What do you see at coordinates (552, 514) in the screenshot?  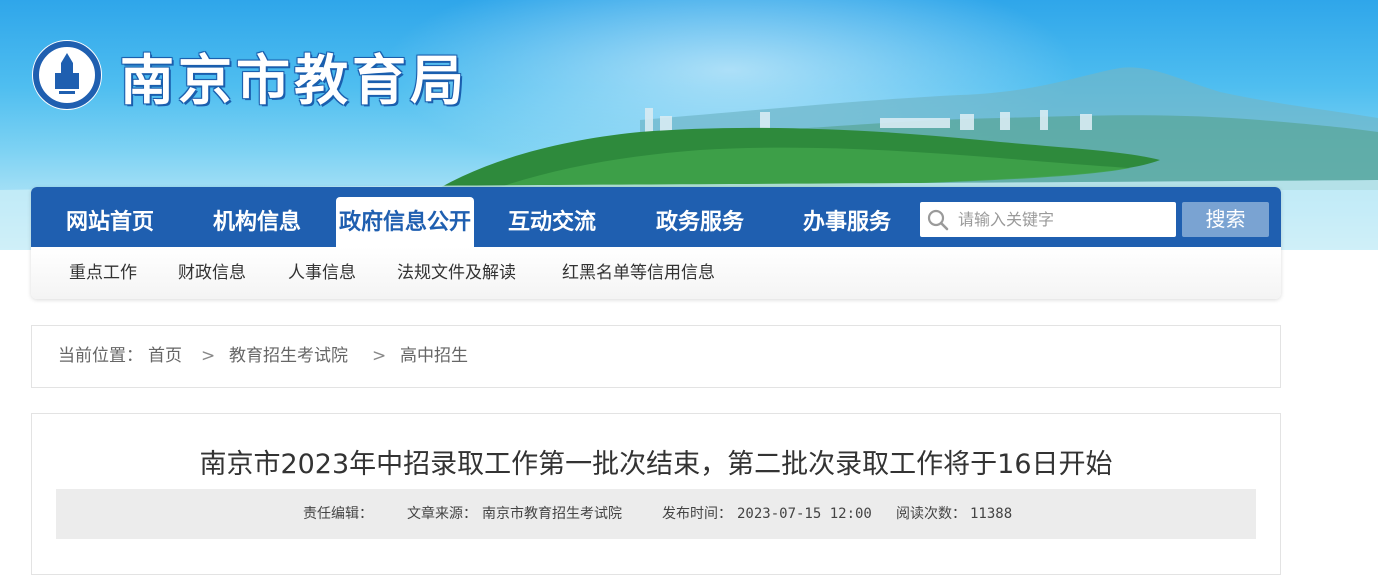 I see `meta-source-value: 南京市教育招生考试院` at bounding box center [552, 514].